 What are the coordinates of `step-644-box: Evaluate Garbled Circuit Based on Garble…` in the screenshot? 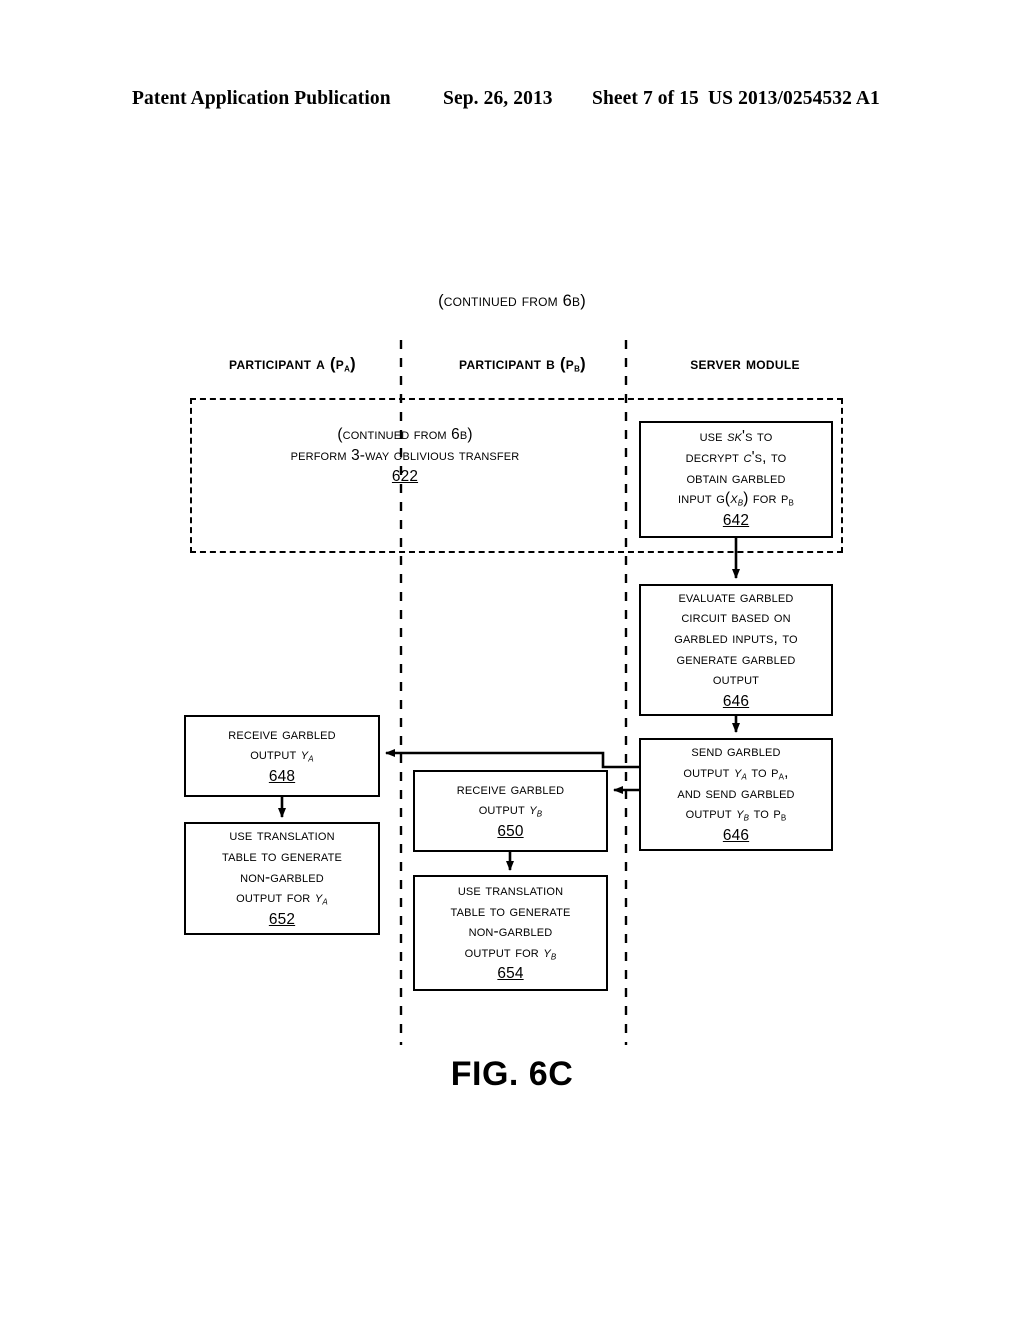 It's located at (736, 650).